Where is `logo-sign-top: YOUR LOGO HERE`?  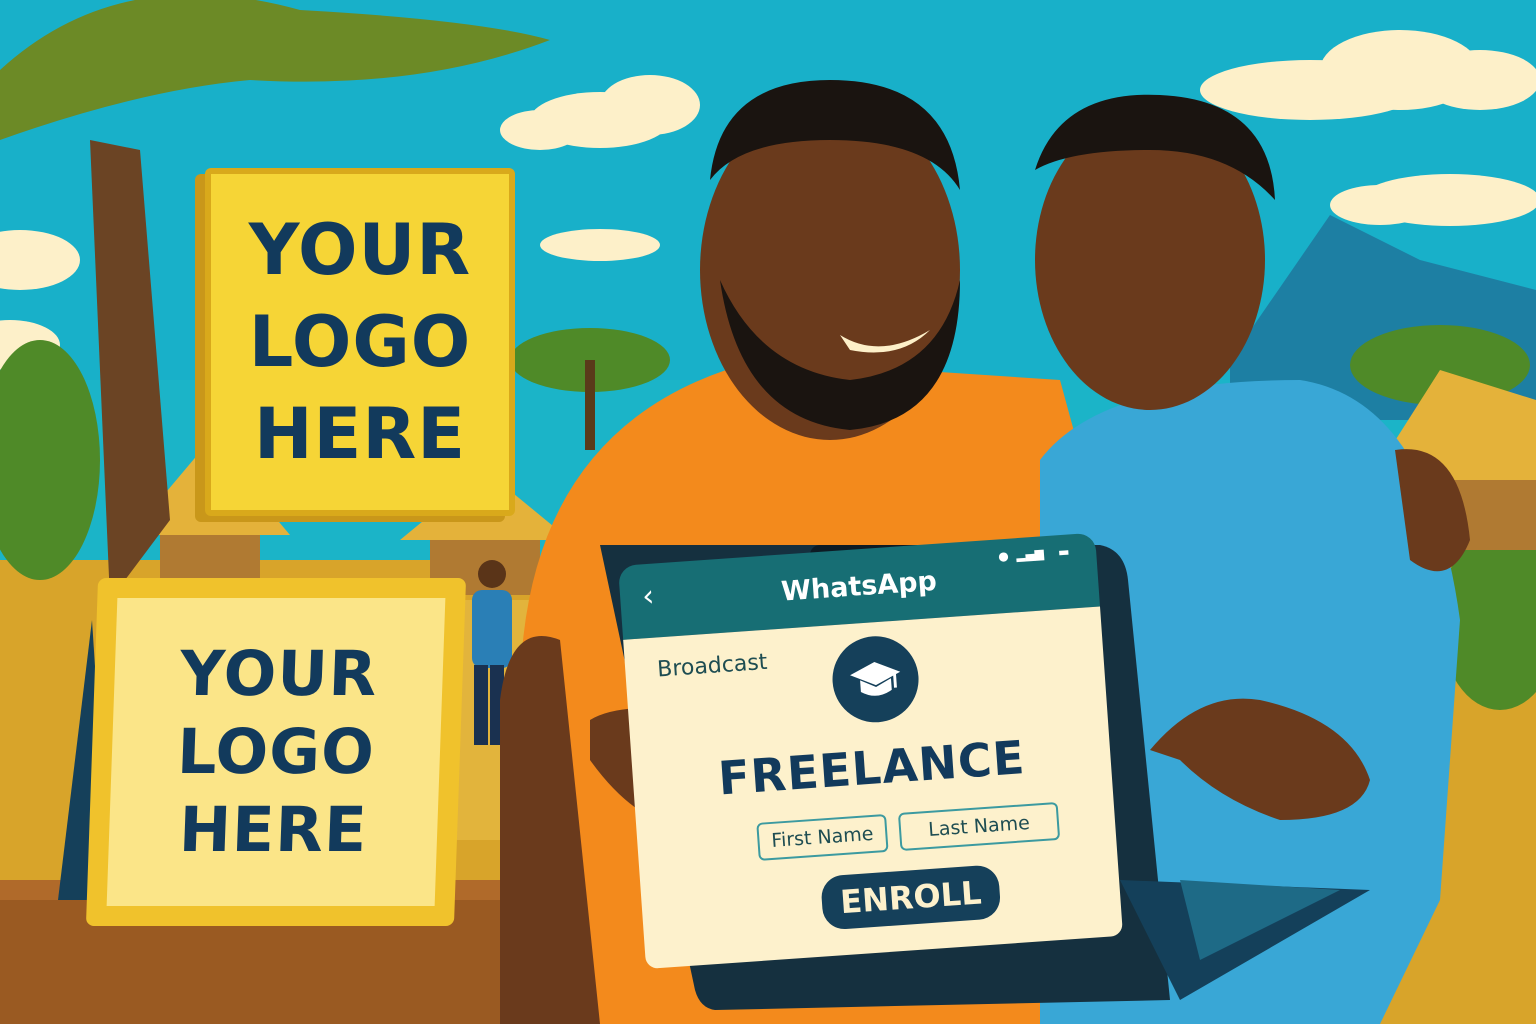
logo-sign-top: YOUR LOGO HERE is located at coordinates (360, 342).